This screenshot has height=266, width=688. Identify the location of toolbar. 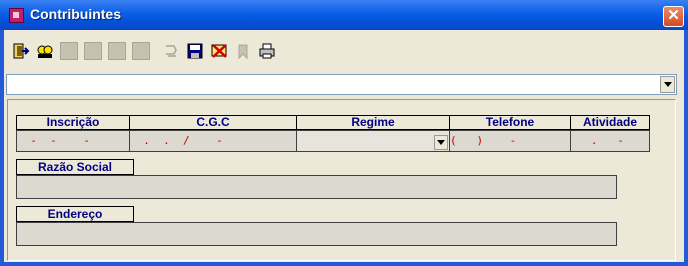
(144, 51).